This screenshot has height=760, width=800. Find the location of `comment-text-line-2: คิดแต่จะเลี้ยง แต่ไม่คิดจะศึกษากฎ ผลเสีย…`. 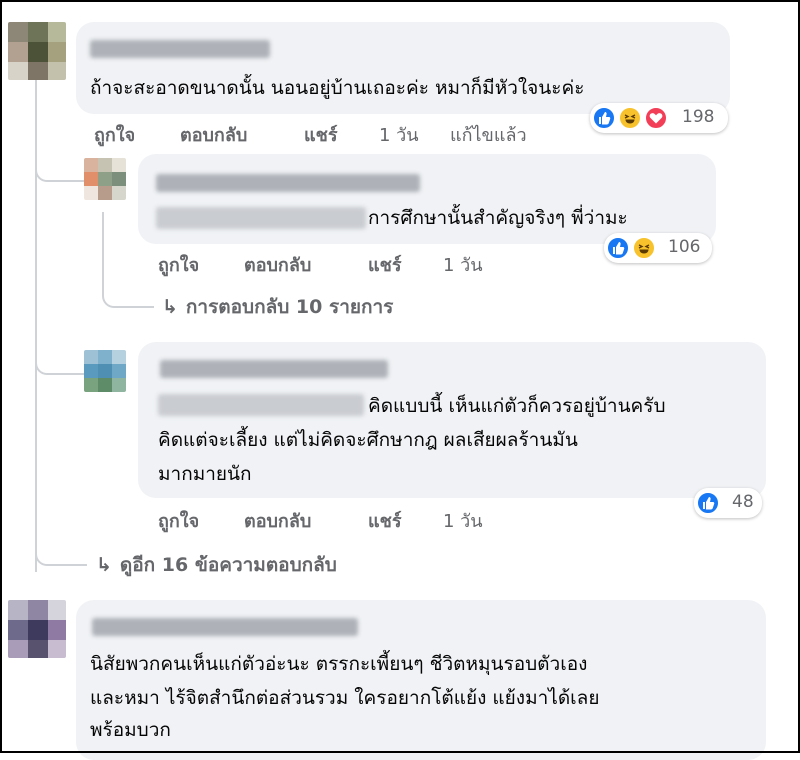

comment-text-line-2: คิดแต่จะเลี้ยง แต่ไม่คิดจะศึกษากฎ ผลเสีย… is located at coordinates (368, 440).